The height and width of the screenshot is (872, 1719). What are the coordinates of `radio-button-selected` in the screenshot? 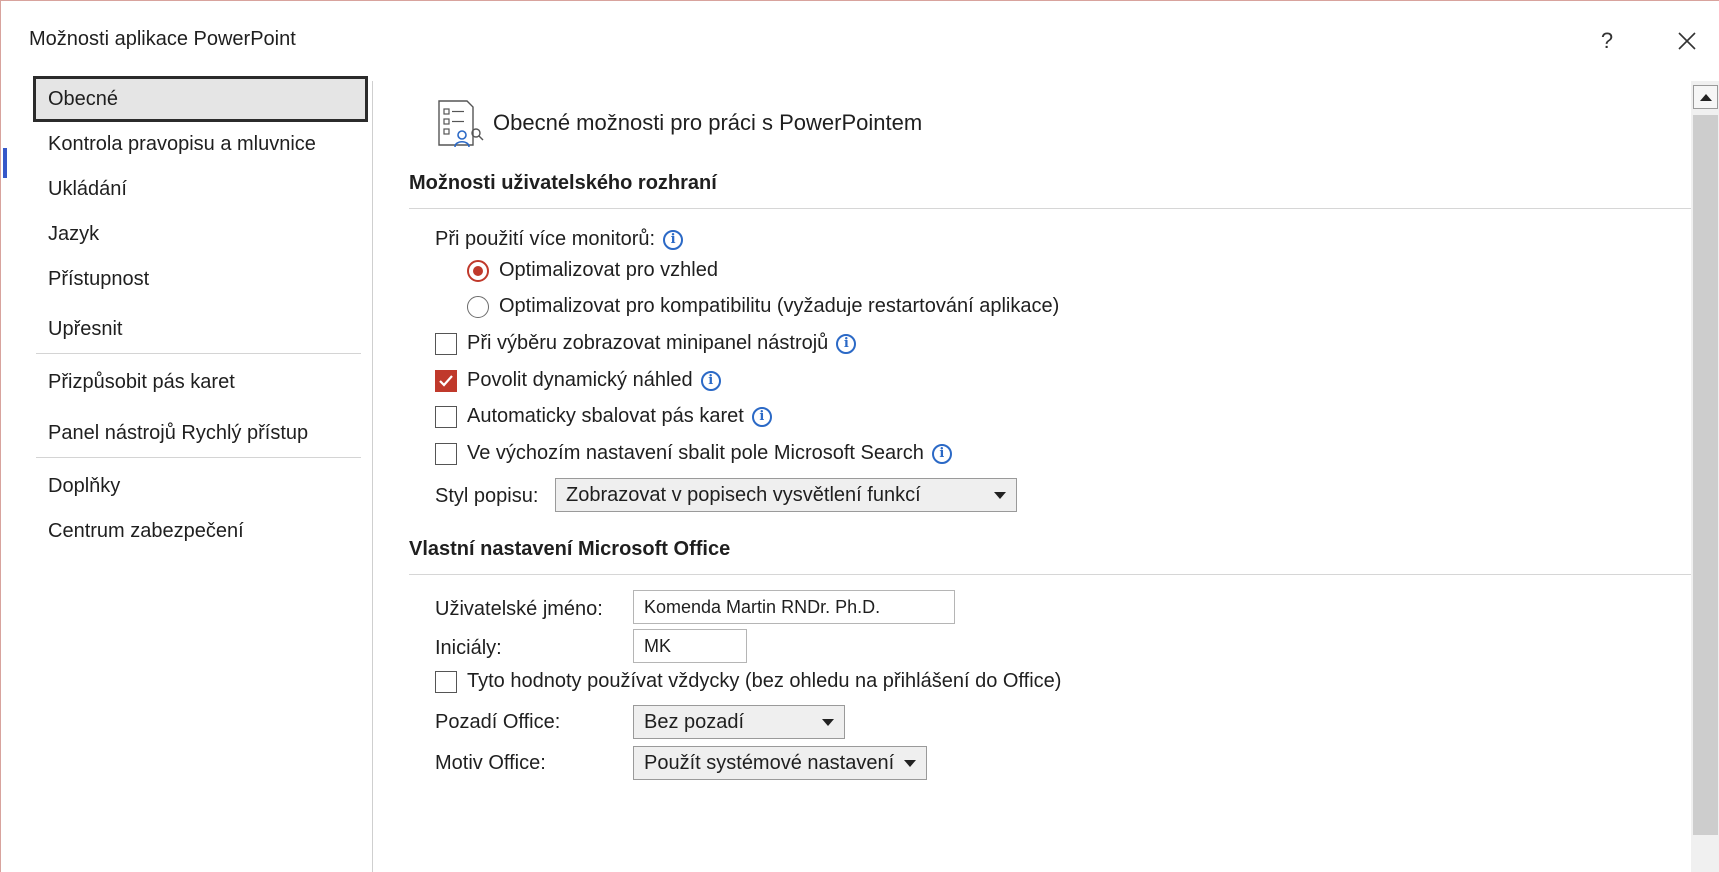 It's located at (478, 270).